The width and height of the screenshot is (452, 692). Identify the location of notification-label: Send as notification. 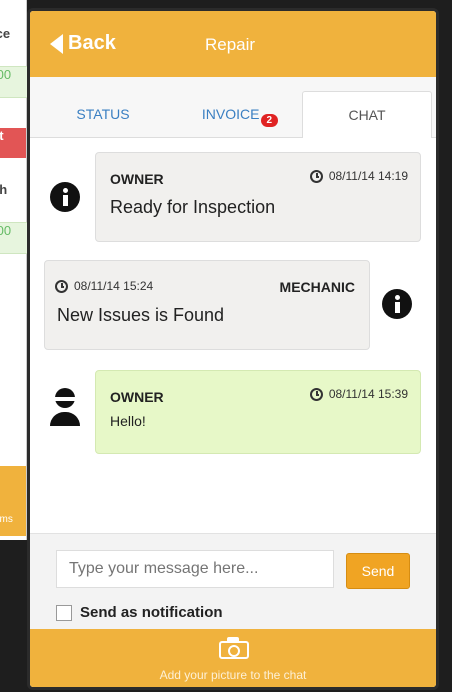
(151, 612).